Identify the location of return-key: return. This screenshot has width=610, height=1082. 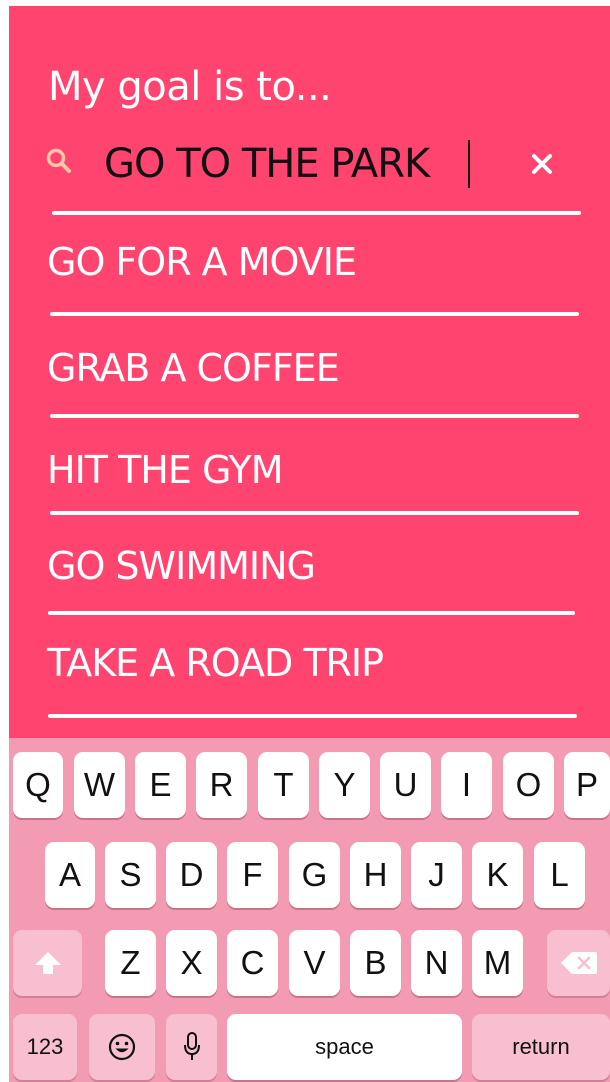
(541, 1047).